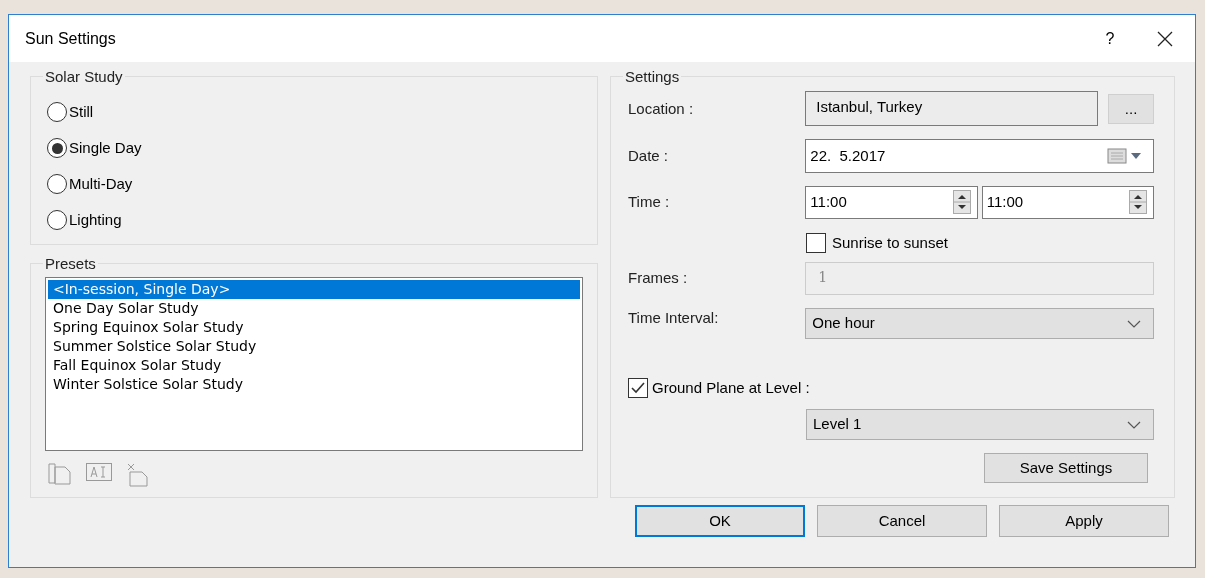  Describe the element at coordinates (649, 201) in the screenshot. I see `time-label: Time :` at that location.